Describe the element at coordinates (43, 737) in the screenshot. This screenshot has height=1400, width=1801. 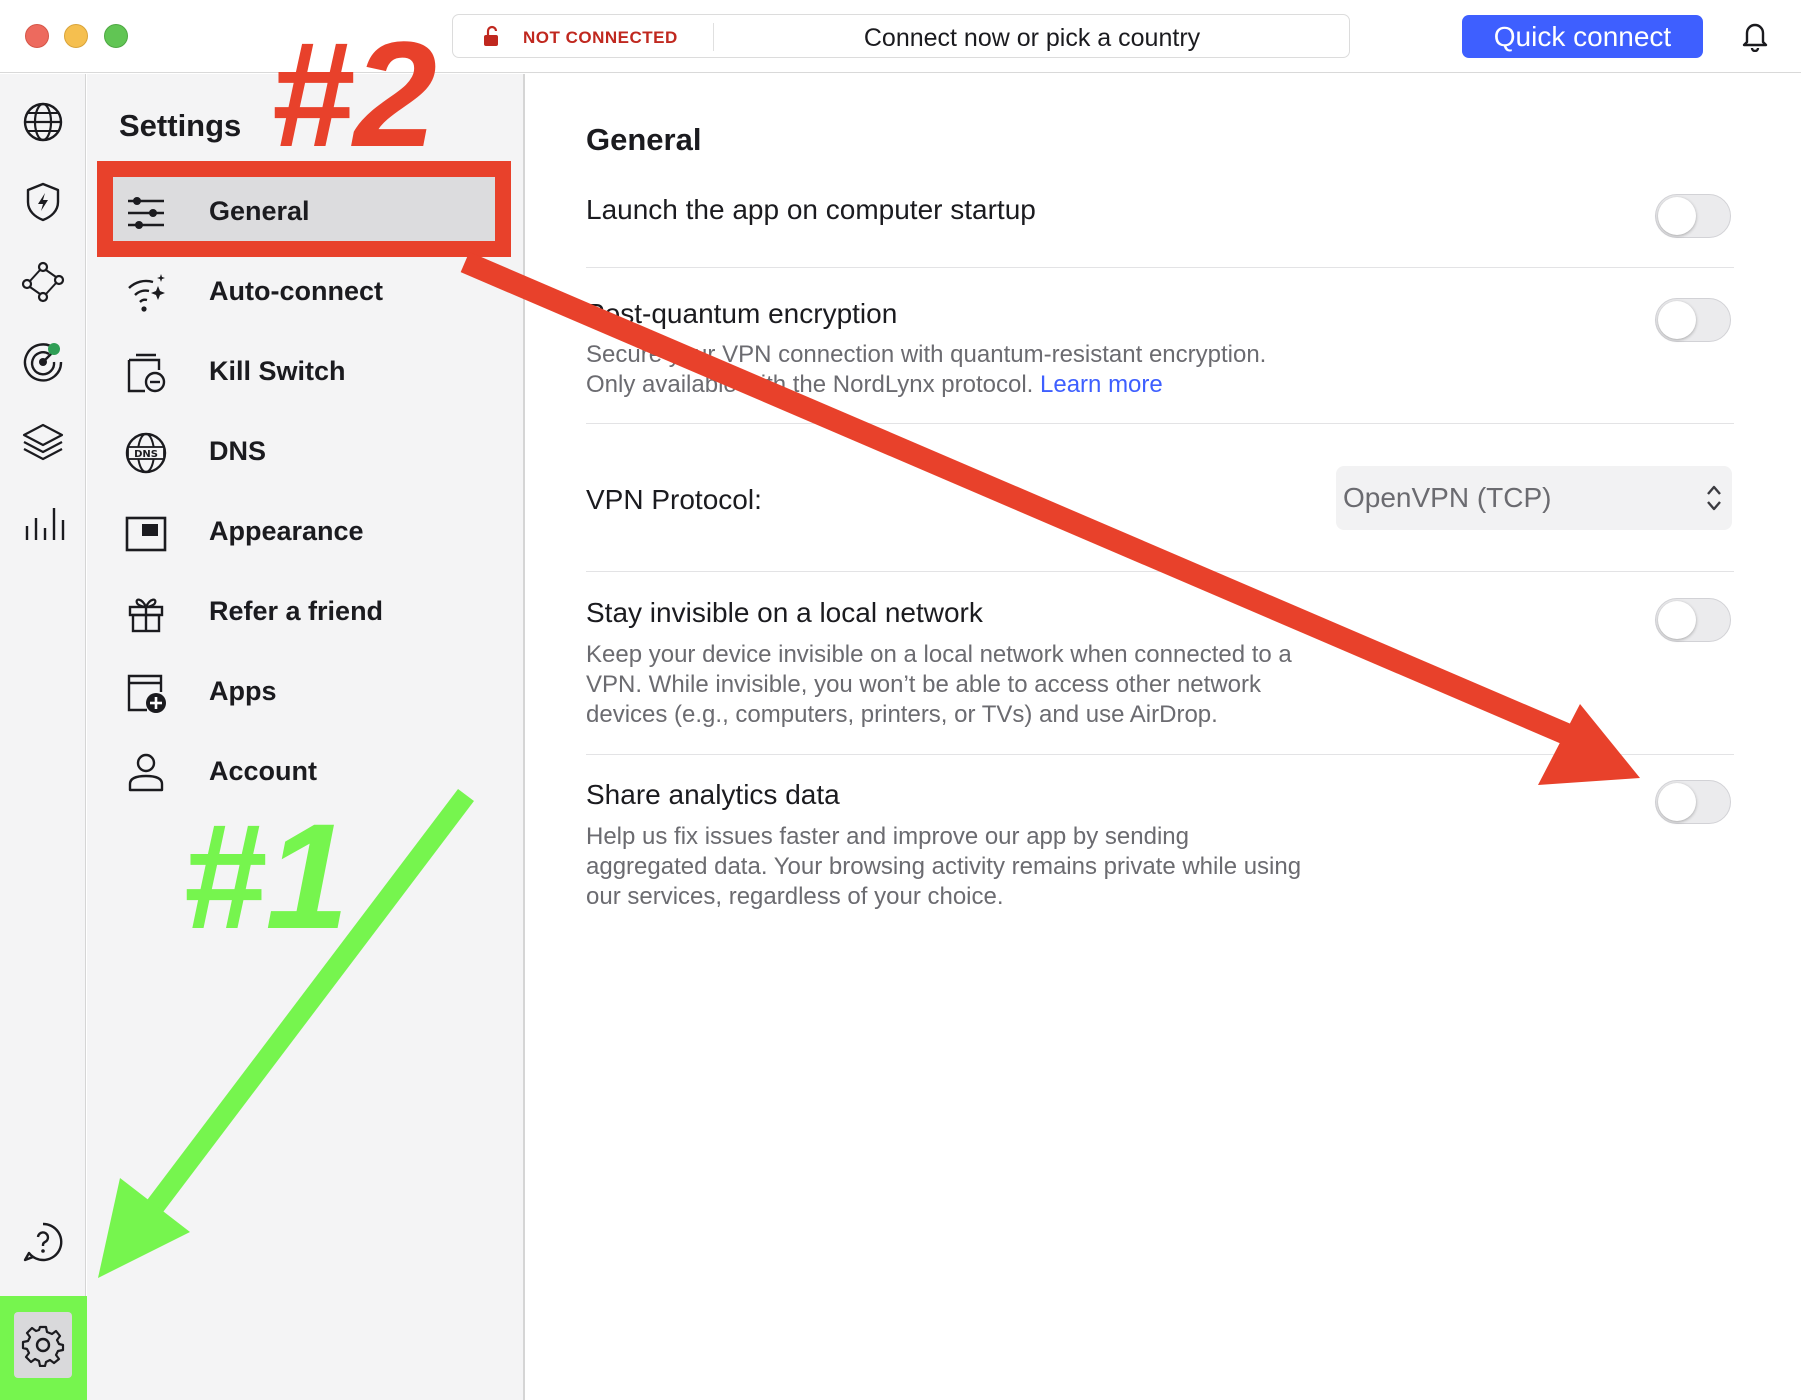
I see `icon-rail` at that location.